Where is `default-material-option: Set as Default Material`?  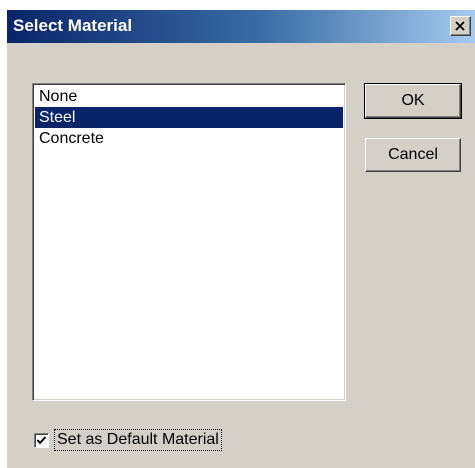 default-material-option: Set as Default Material is located at coordinates (128, 440).